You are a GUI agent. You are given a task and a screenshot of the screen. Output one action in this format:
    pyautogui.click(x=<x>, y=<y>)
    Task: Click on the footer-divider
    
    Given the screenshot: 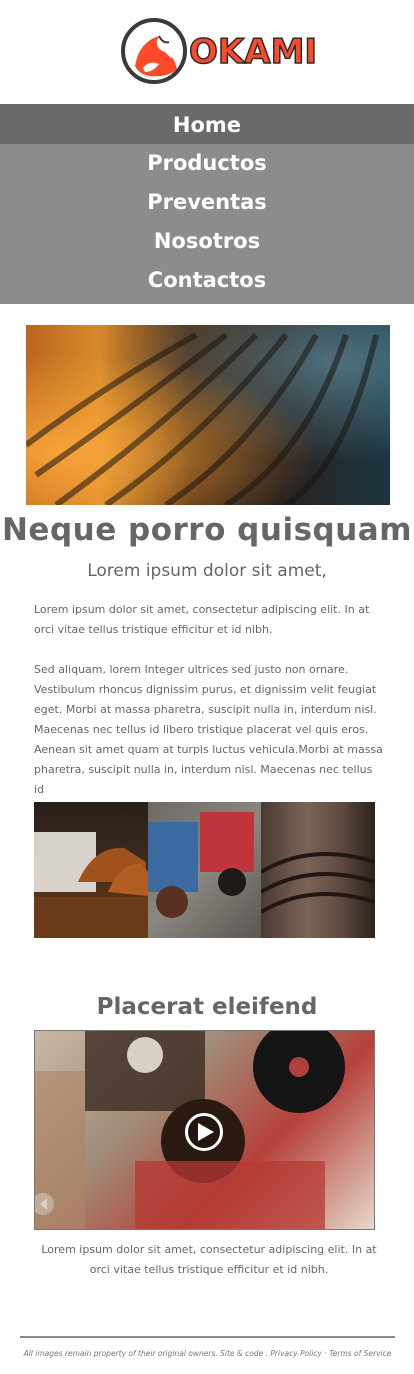 What is the action you would take?
    pyautogui.click(x=207, y=1337)
    